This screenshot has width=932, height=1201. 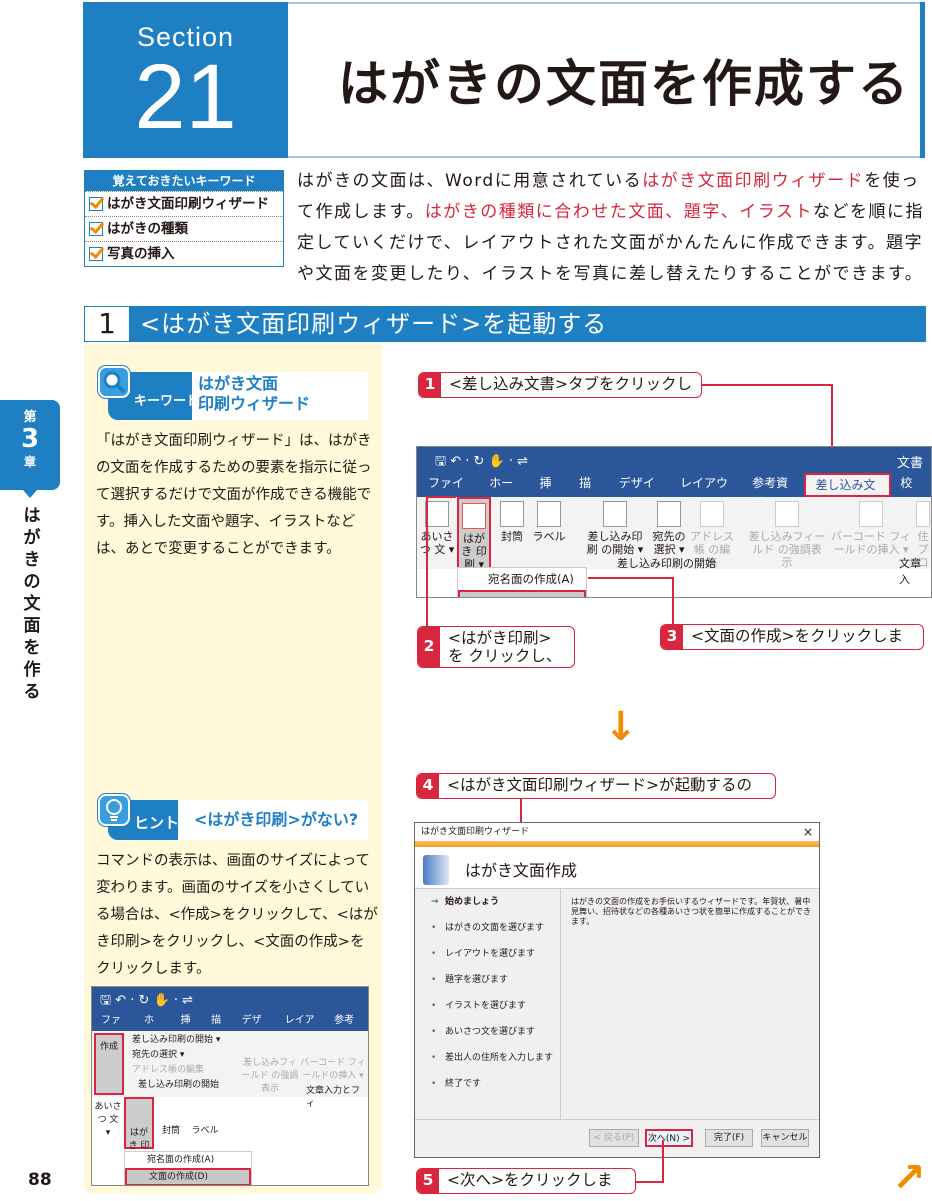 I want to click on edit-address-book: アドレス帳の編集, so click(x=168, y=1070).